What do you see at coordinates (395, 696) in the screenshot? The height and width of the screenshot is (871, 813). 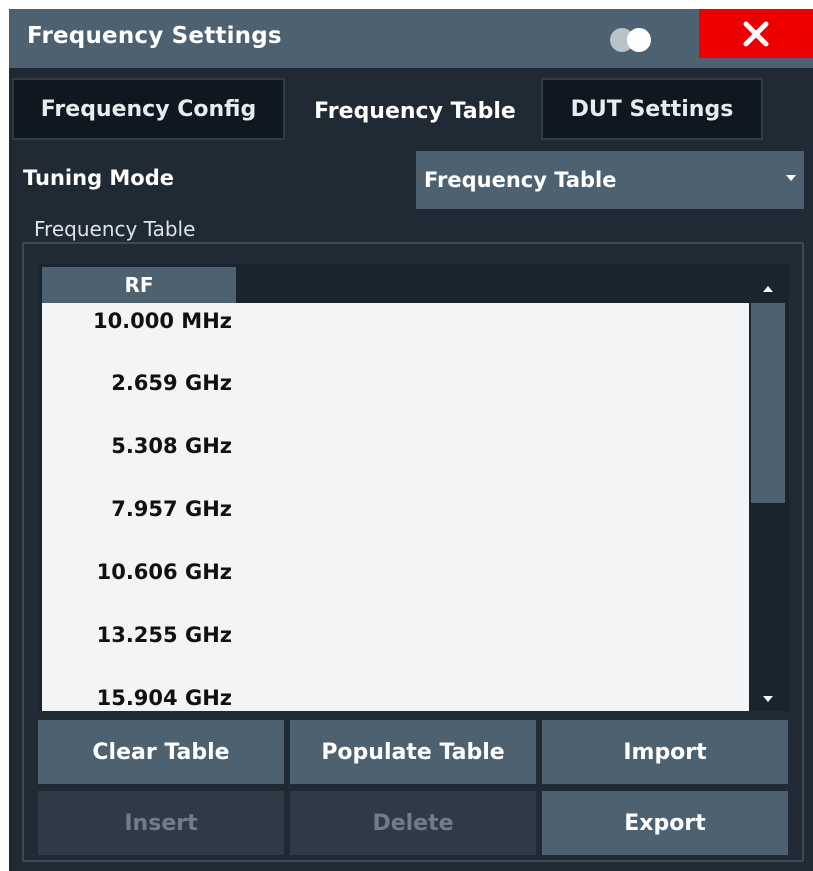 I see `table-row: 15.904 GHz` at bounding box center [395, 696].